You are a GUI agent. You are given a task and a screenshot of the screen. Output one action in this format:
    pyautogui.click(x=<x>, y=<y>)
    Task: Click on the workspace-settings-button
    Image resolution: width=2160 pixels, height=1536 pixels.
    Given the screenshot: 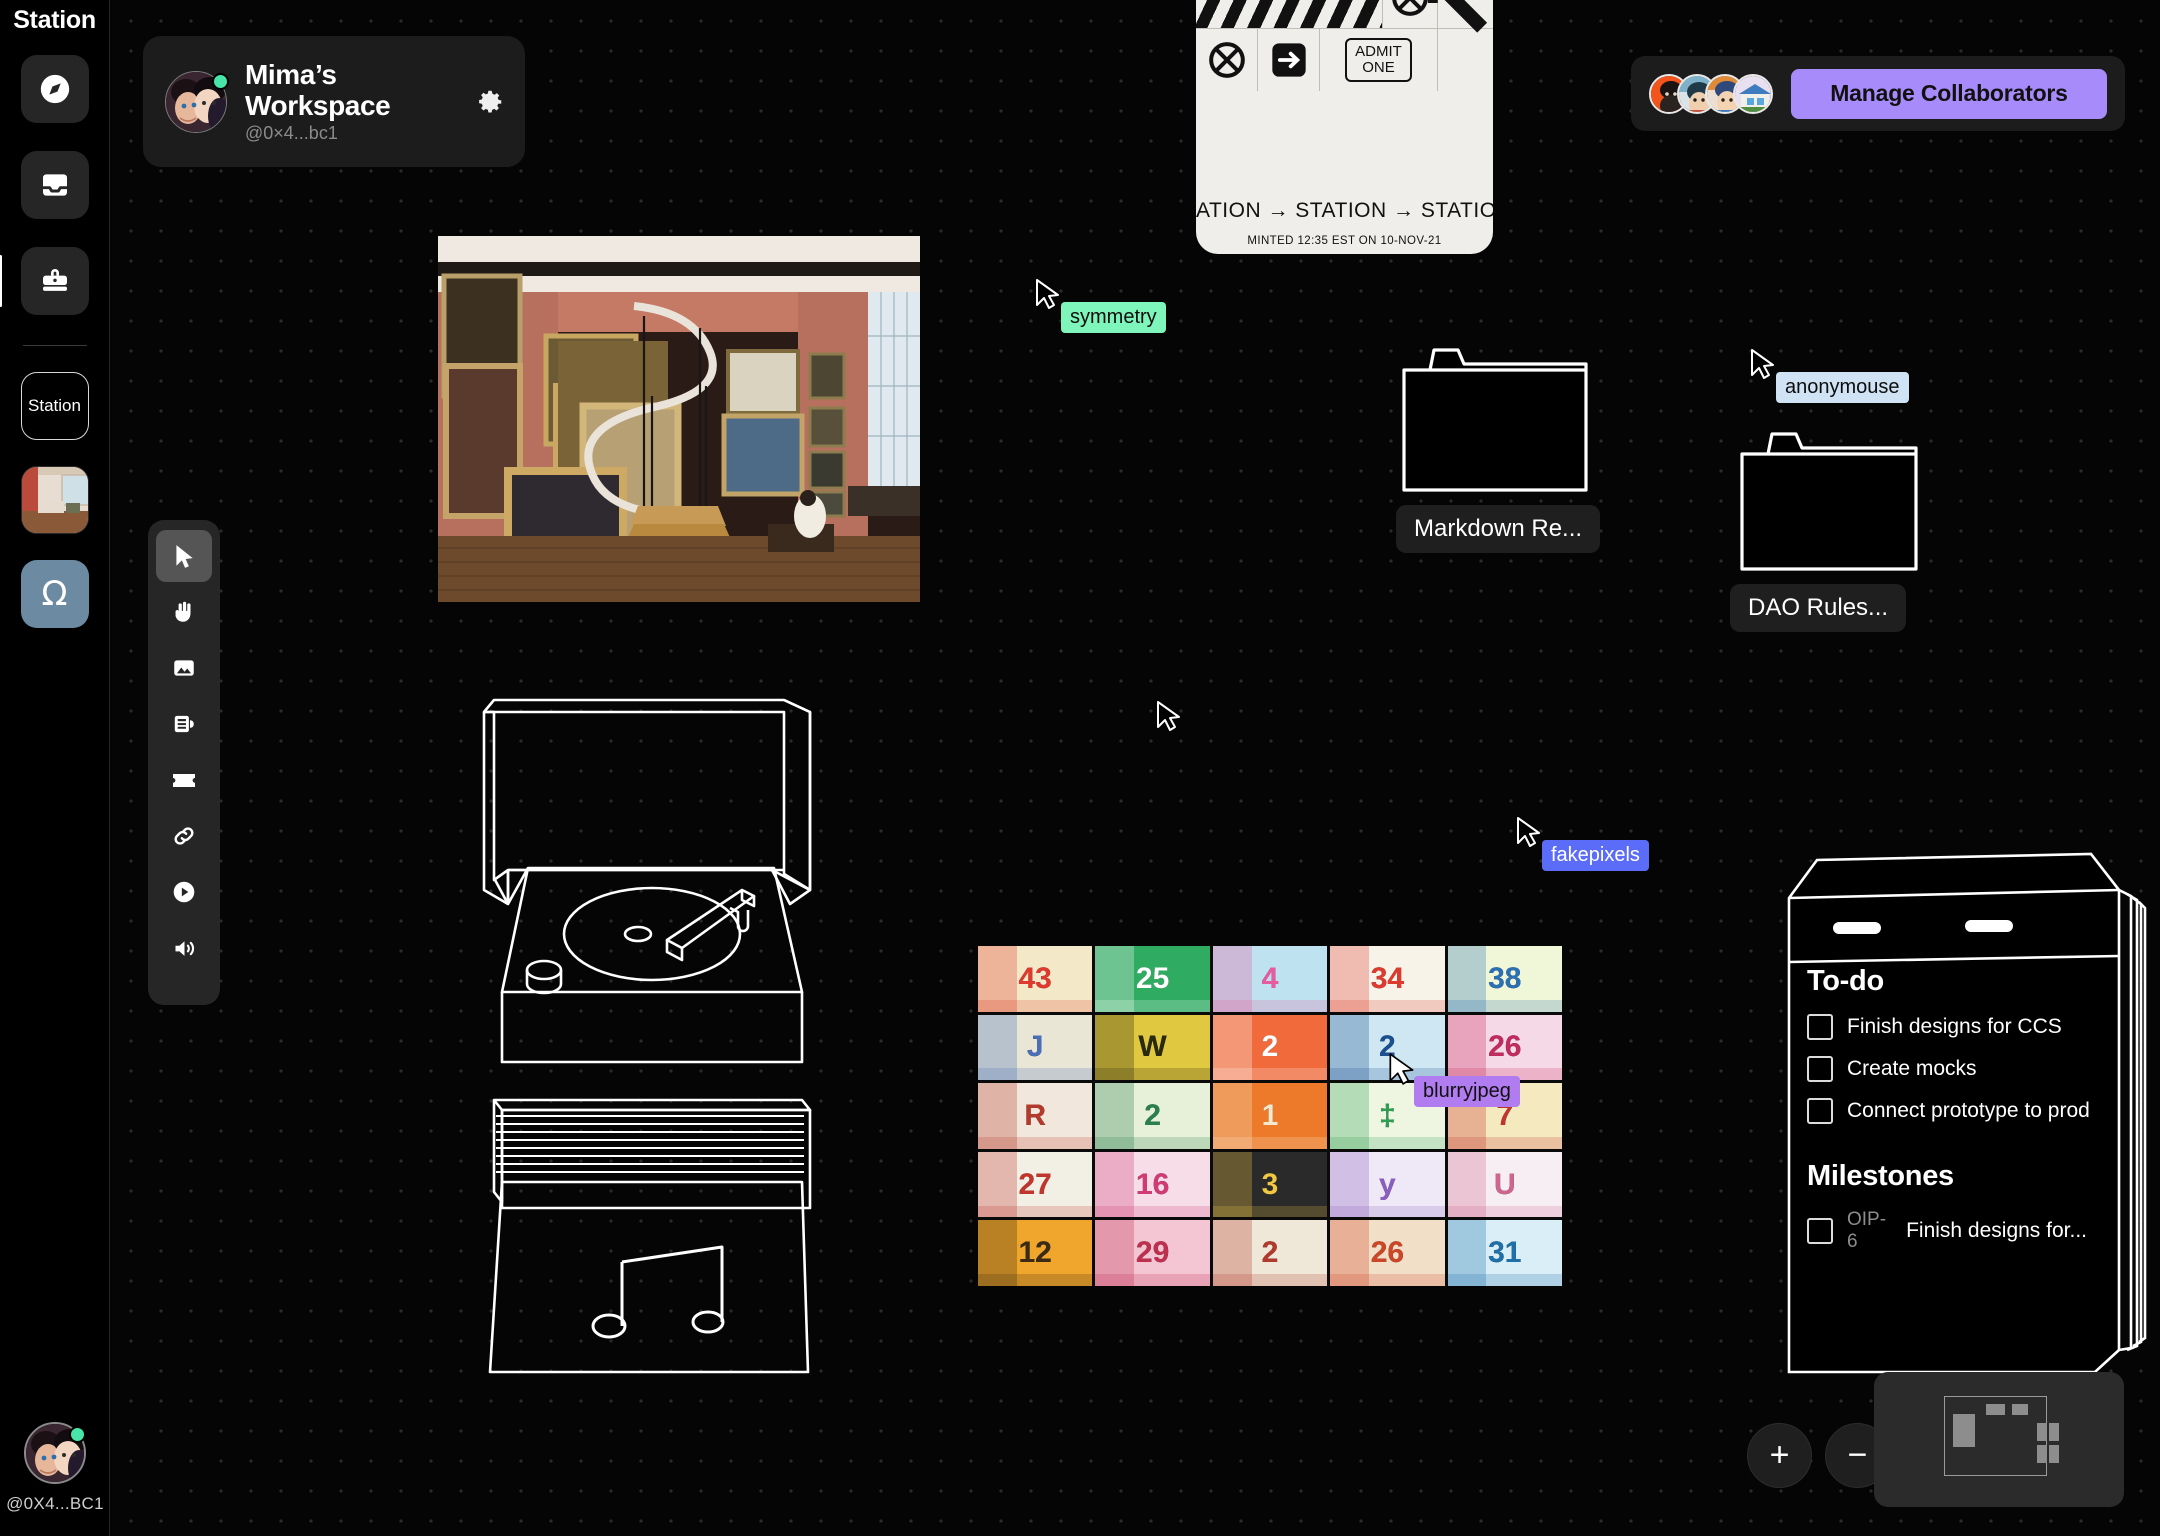 What is the action you would take?
    pyautogui.click(x=490, y=102)
    